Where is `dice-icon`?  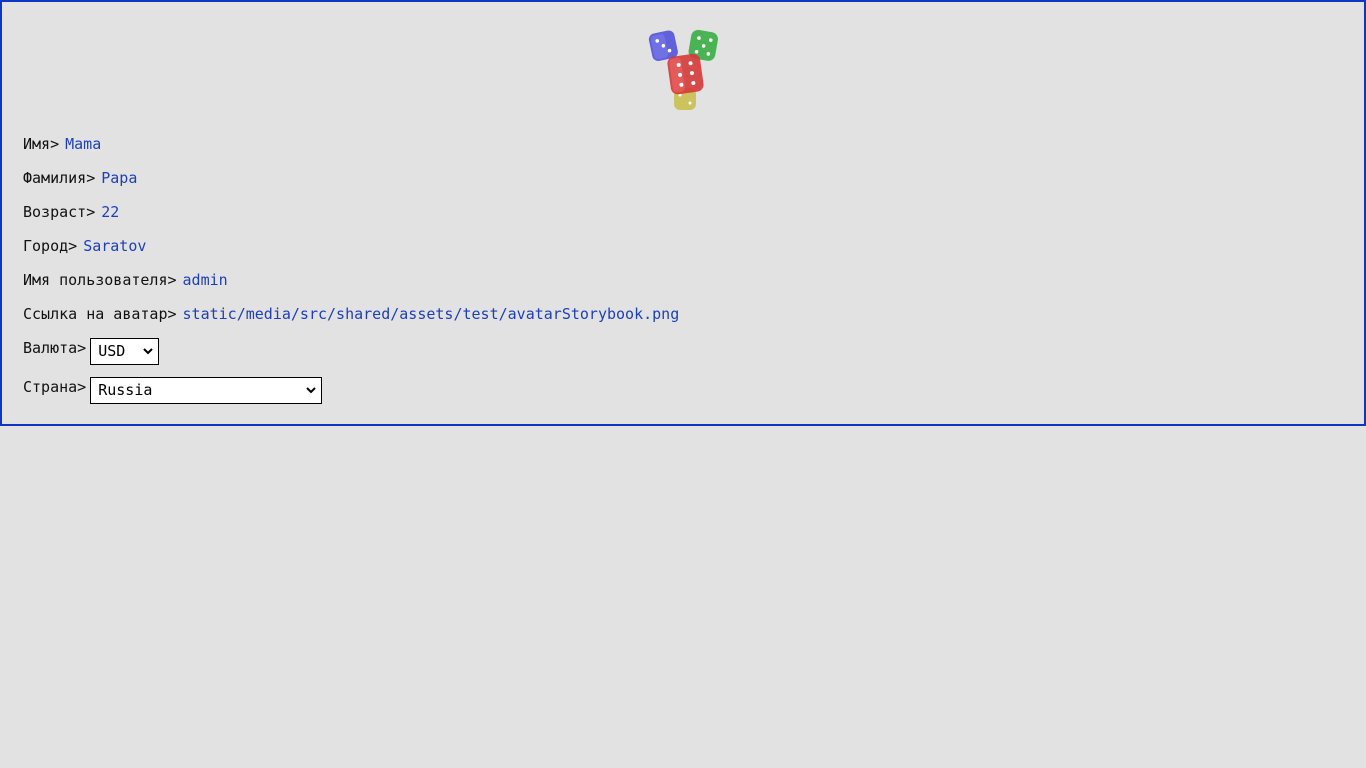 dice-icon is located at coordinates (683, 69).